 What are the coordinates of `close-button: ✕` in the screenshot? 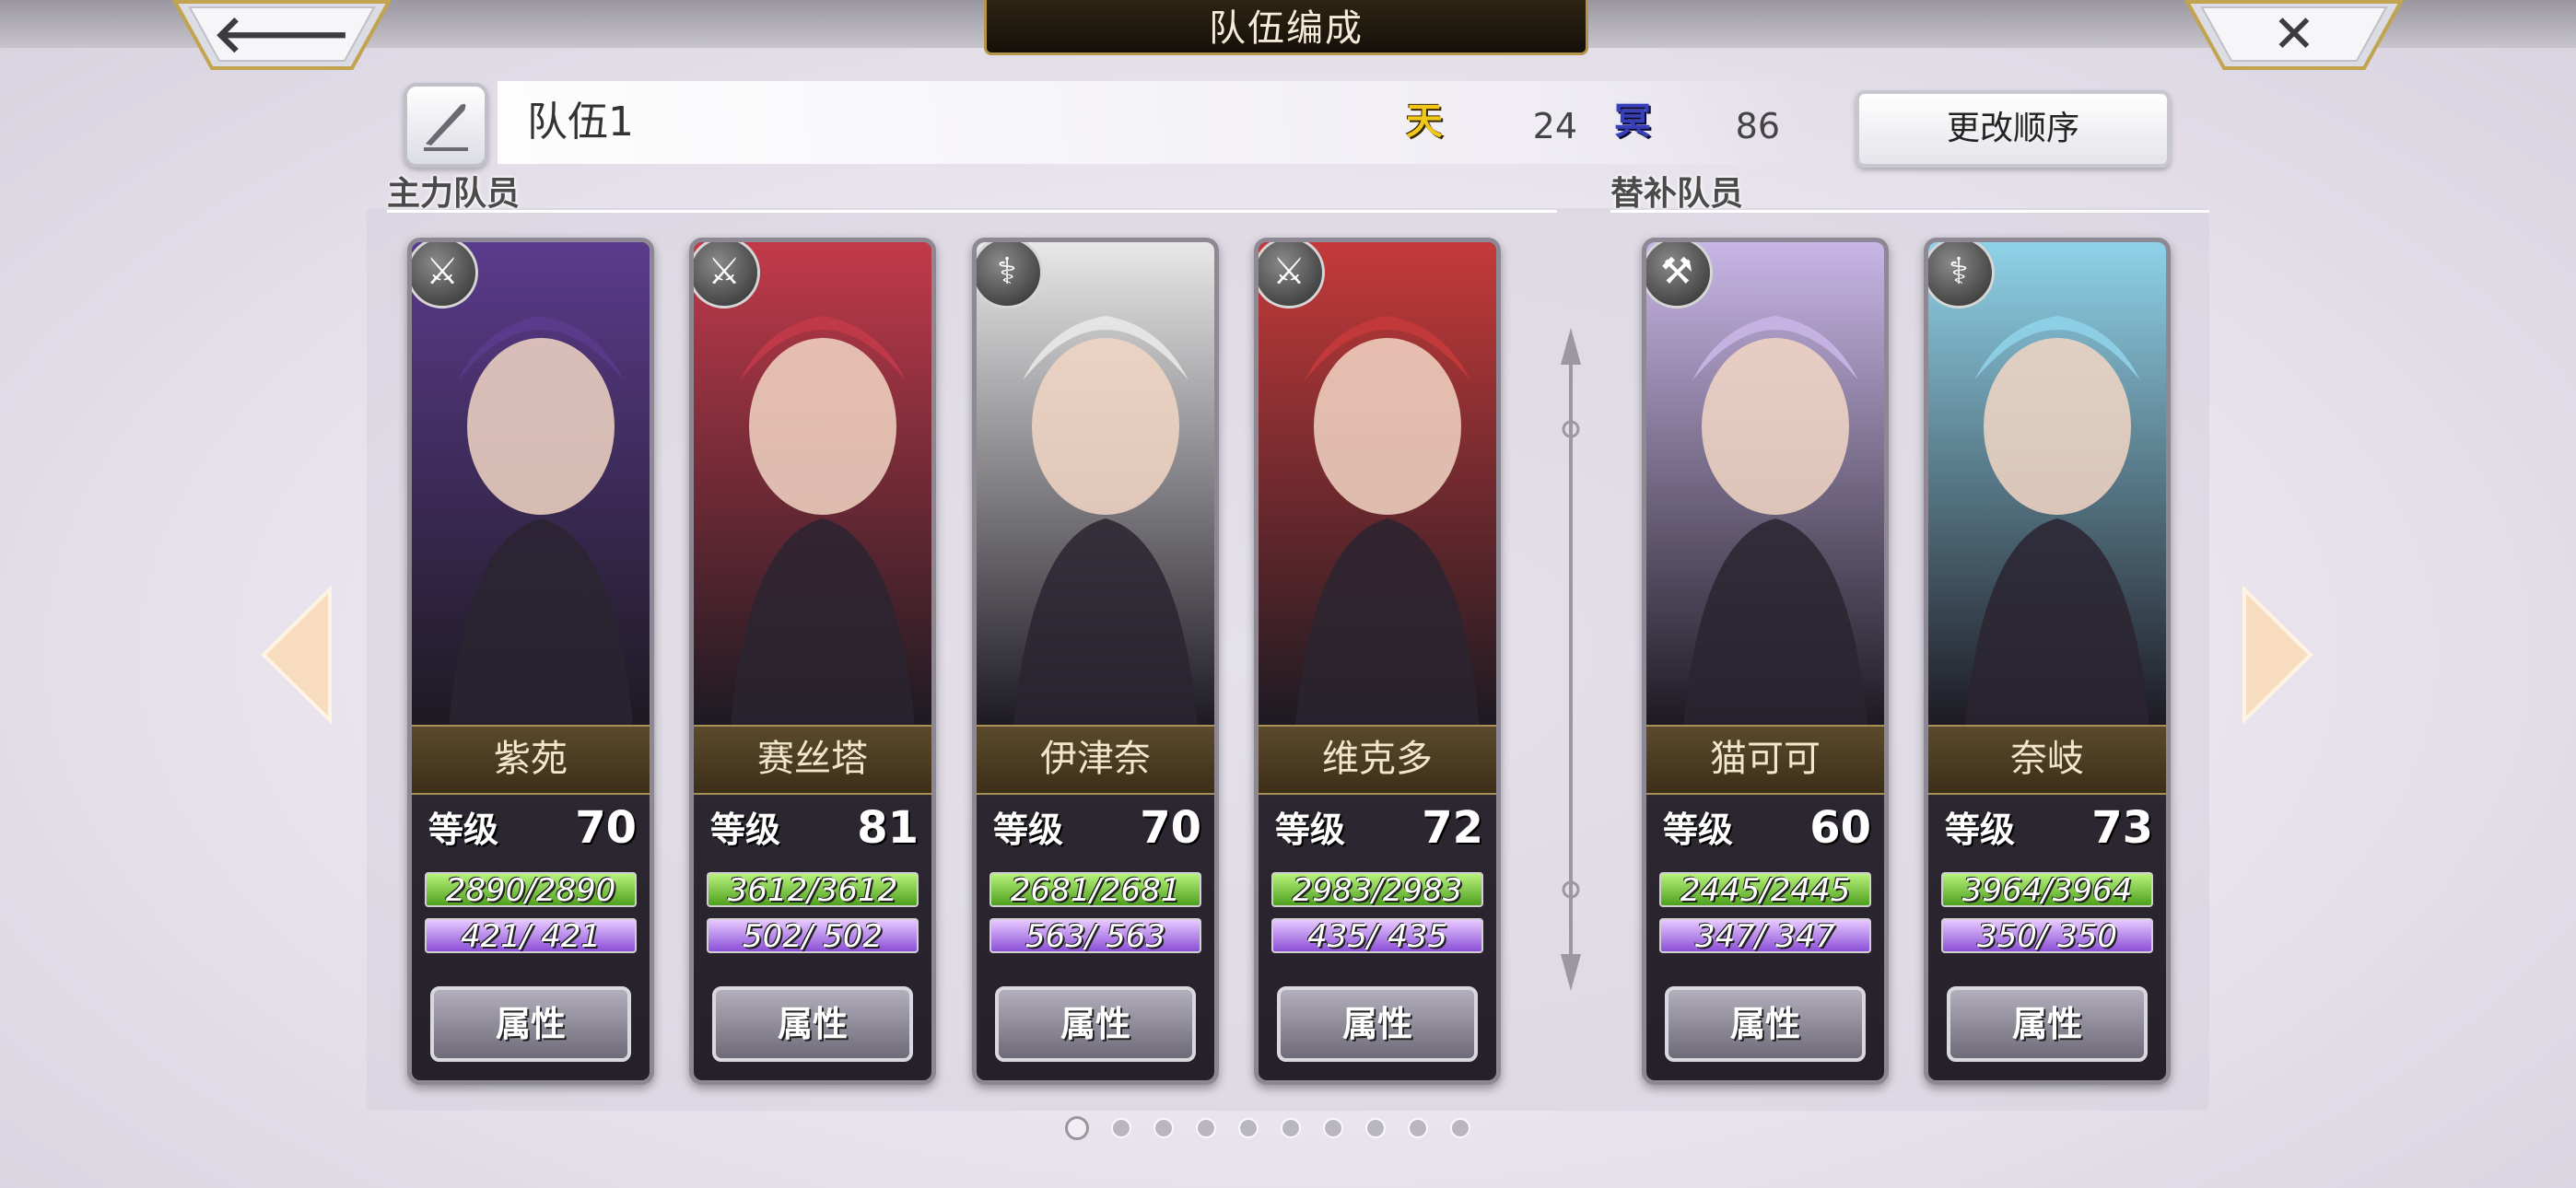 It's located at (2294, 36).